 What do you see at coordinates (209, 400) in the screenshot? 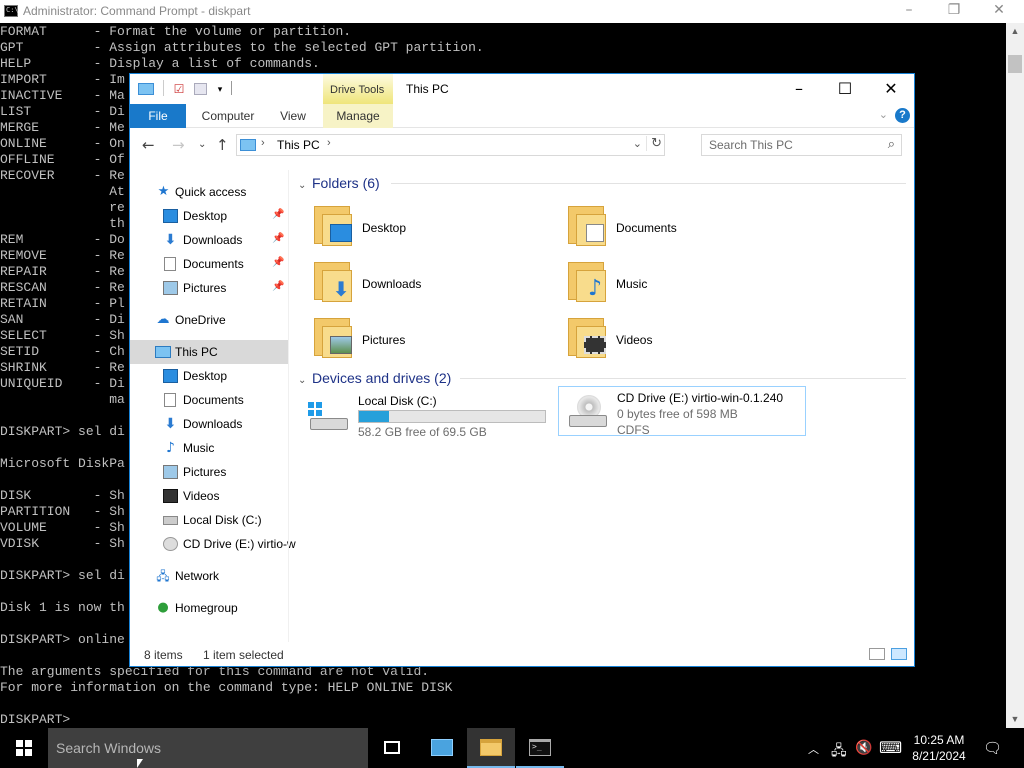
I see `nav-pc-documents: Documents` at bounding box center [209, 400].